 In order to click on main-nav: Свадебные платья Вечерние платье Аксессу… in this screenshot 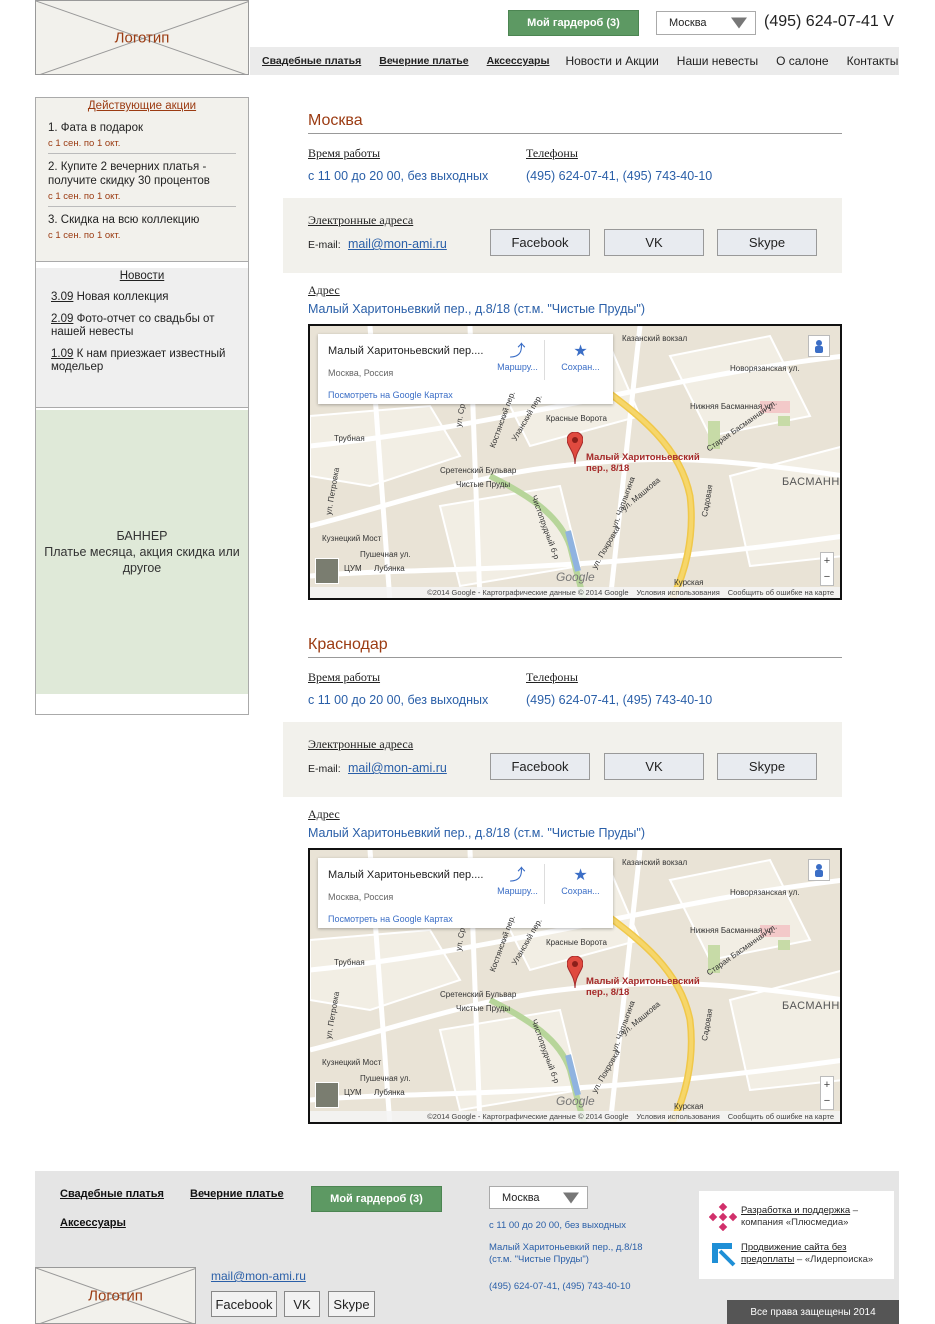, I will do `click(574, 61)`.